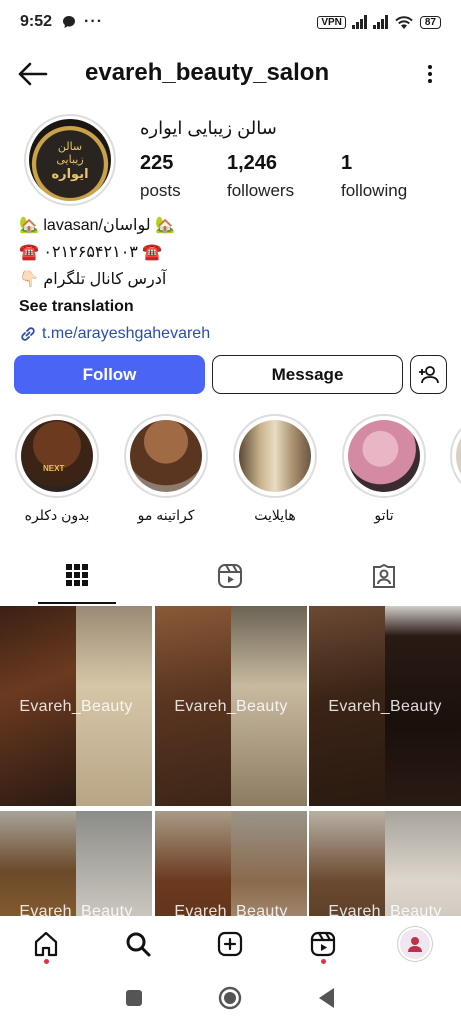 This screenshot has height=1024, width=461. I want to click on posts-count: 225 posts, so click(183, 176).